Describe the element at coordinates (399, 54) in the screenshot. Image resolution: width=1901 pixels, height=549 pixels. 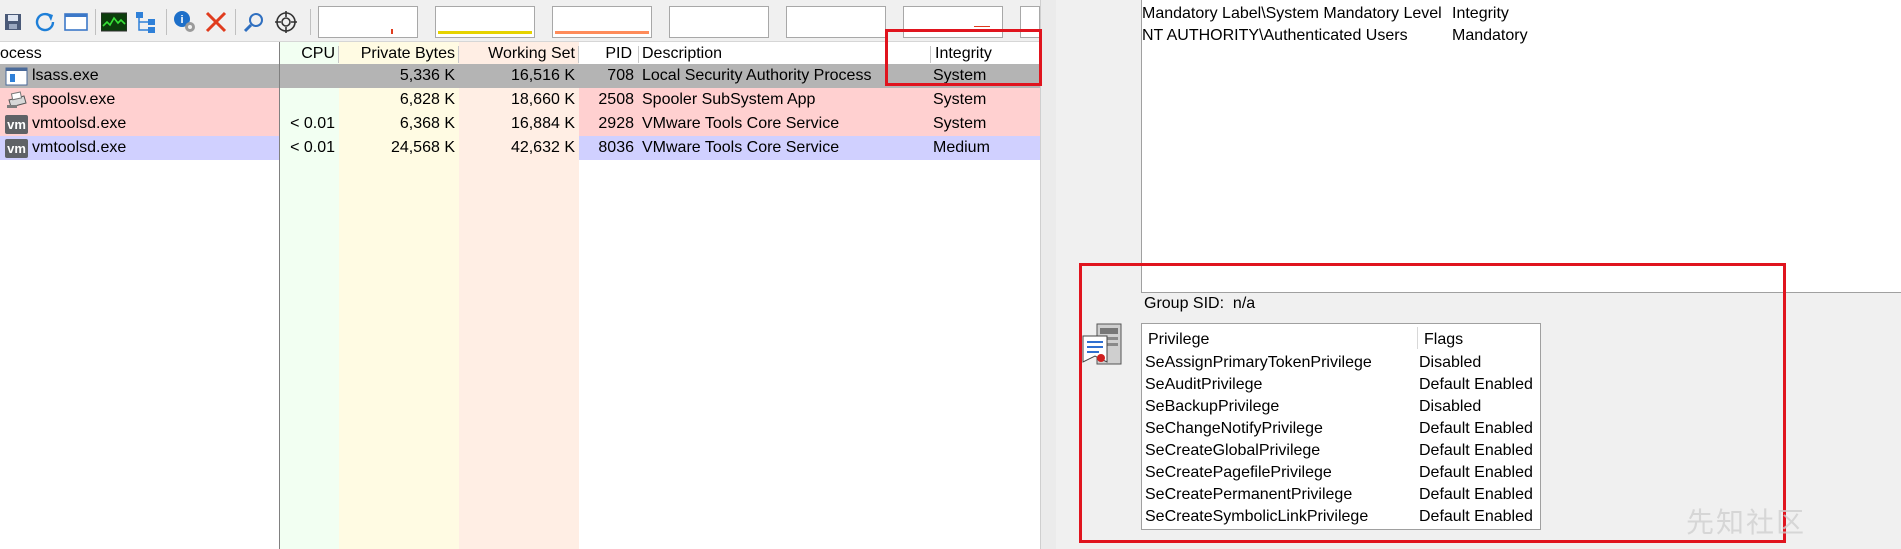
I see `column-header-private-bytes: Private Bytes` at that location.